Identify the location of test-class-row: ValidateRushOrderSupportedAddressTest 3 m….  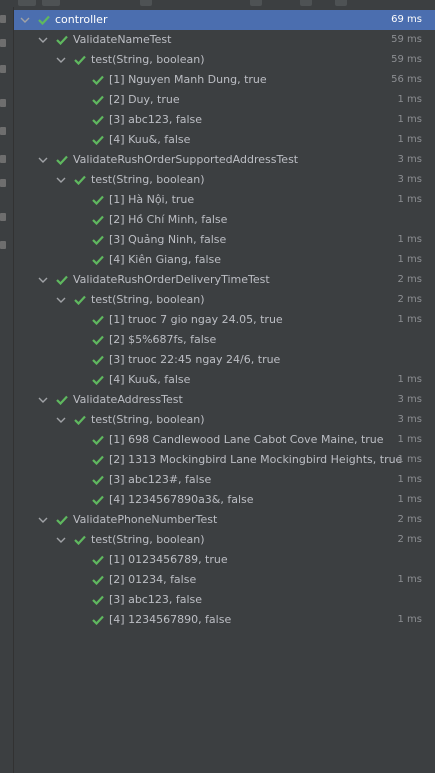
(224, 160).